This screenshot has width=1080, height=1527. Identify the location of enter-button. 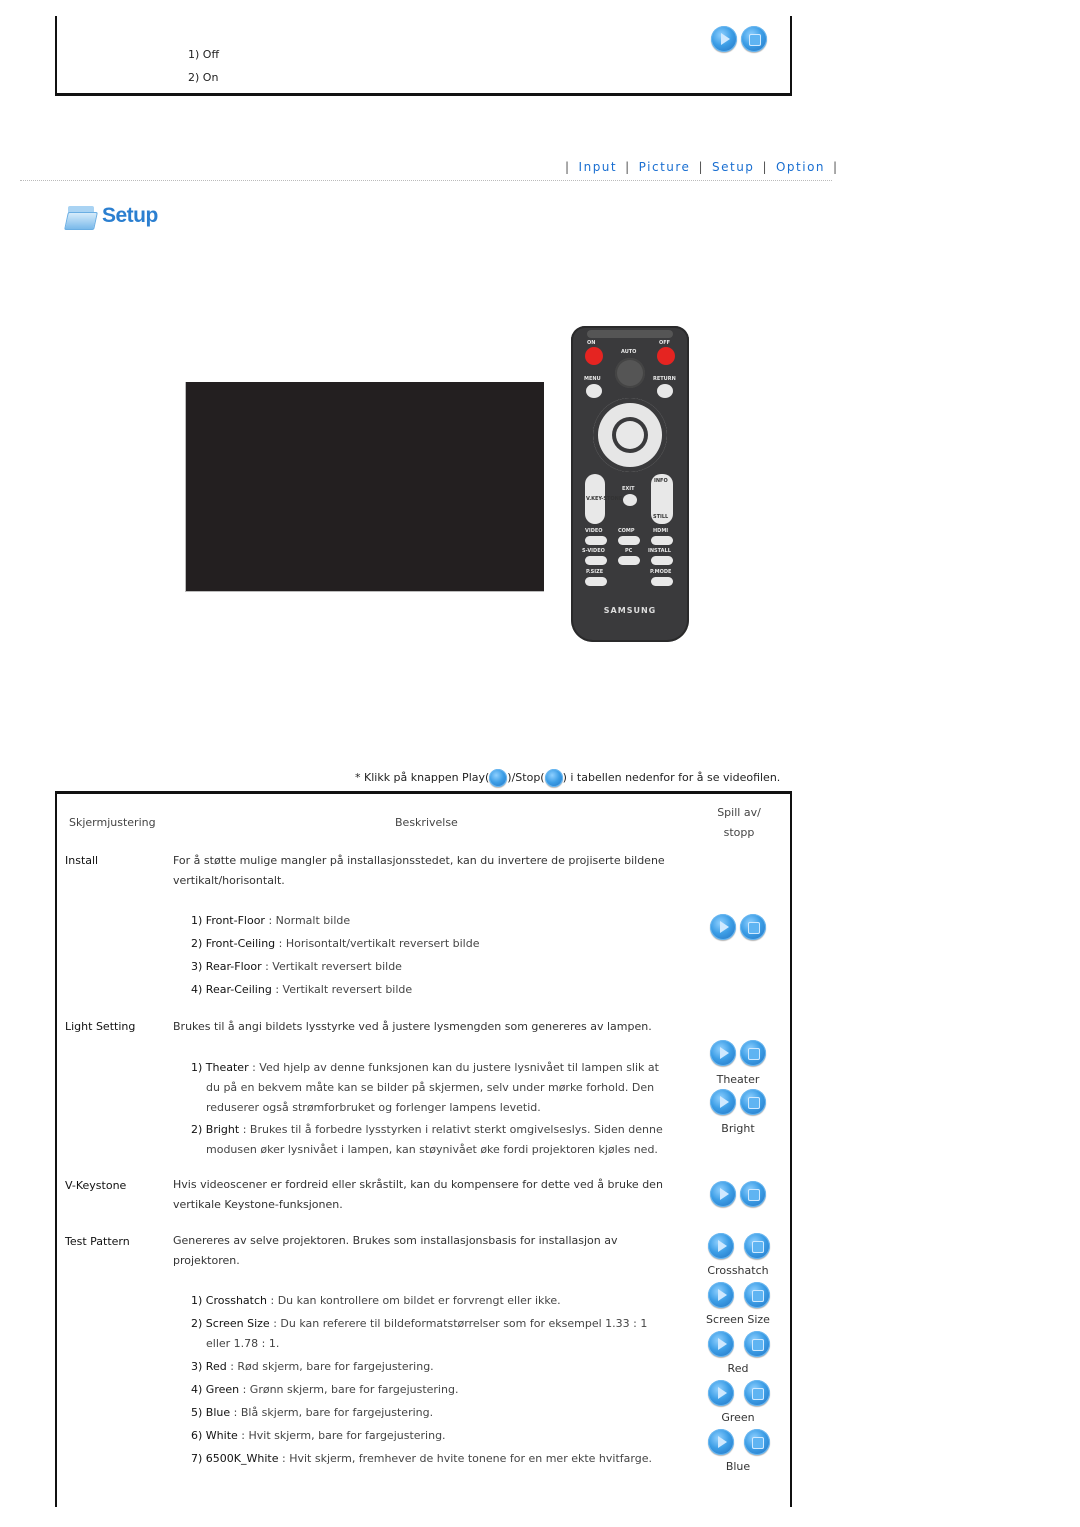
(630, 435).